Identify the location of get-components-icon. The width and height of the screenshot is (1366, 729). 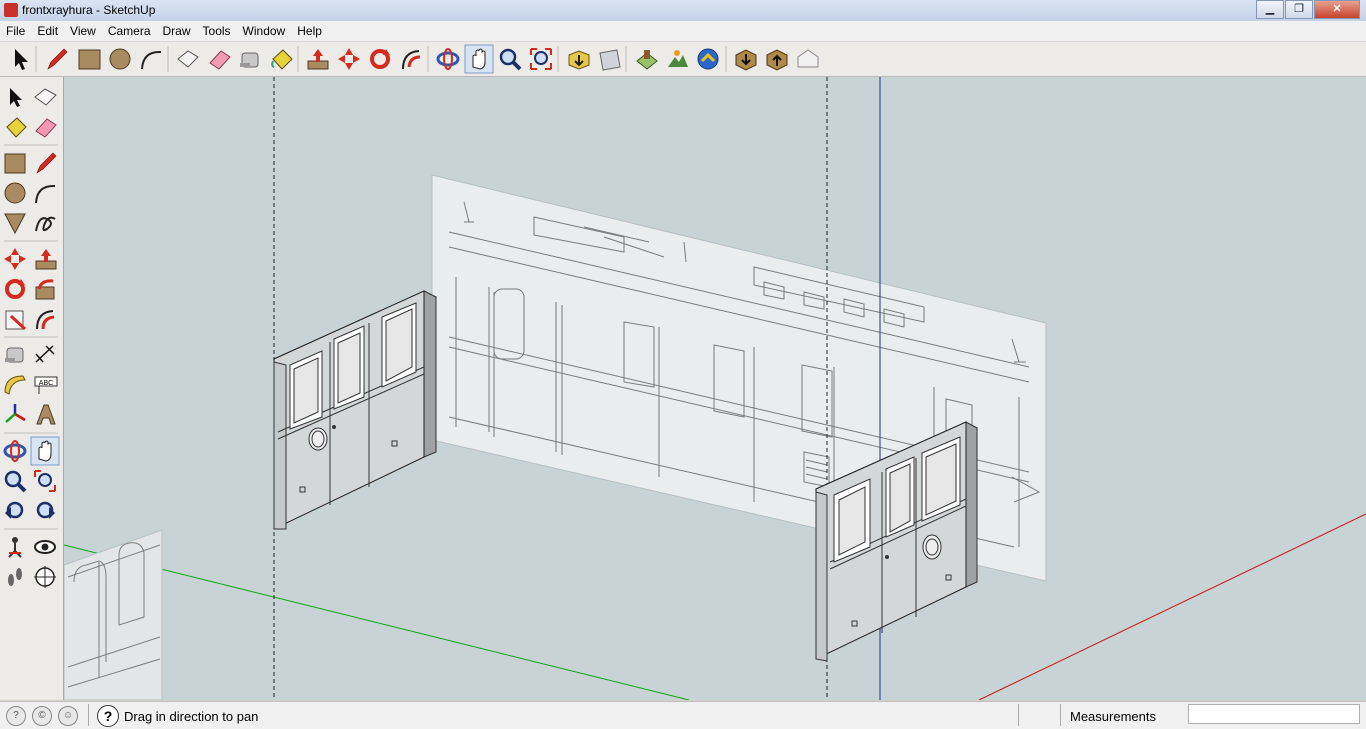
(746, 60).